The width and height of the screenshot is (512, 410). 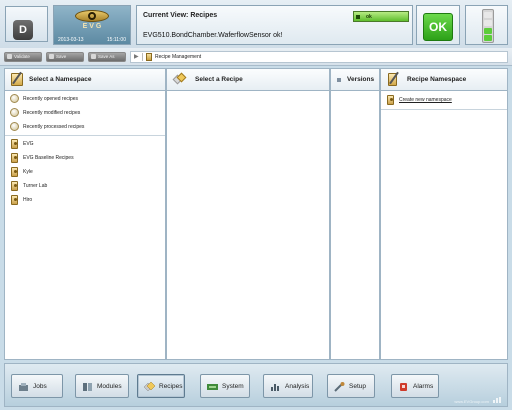 I want to click on jobs-icon, so click(x=23, y=387).